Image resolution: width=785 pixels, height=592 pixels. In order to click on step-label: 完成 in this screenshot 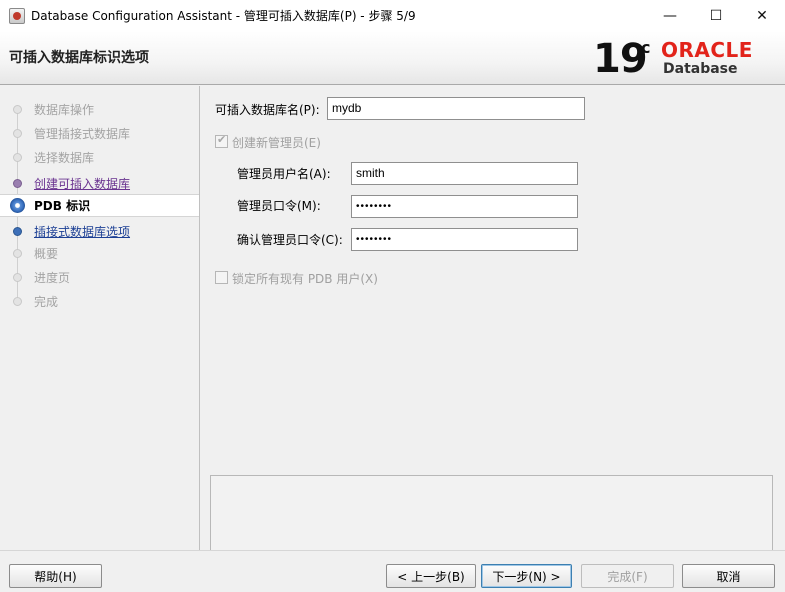, I will do `click(46, 302)`.